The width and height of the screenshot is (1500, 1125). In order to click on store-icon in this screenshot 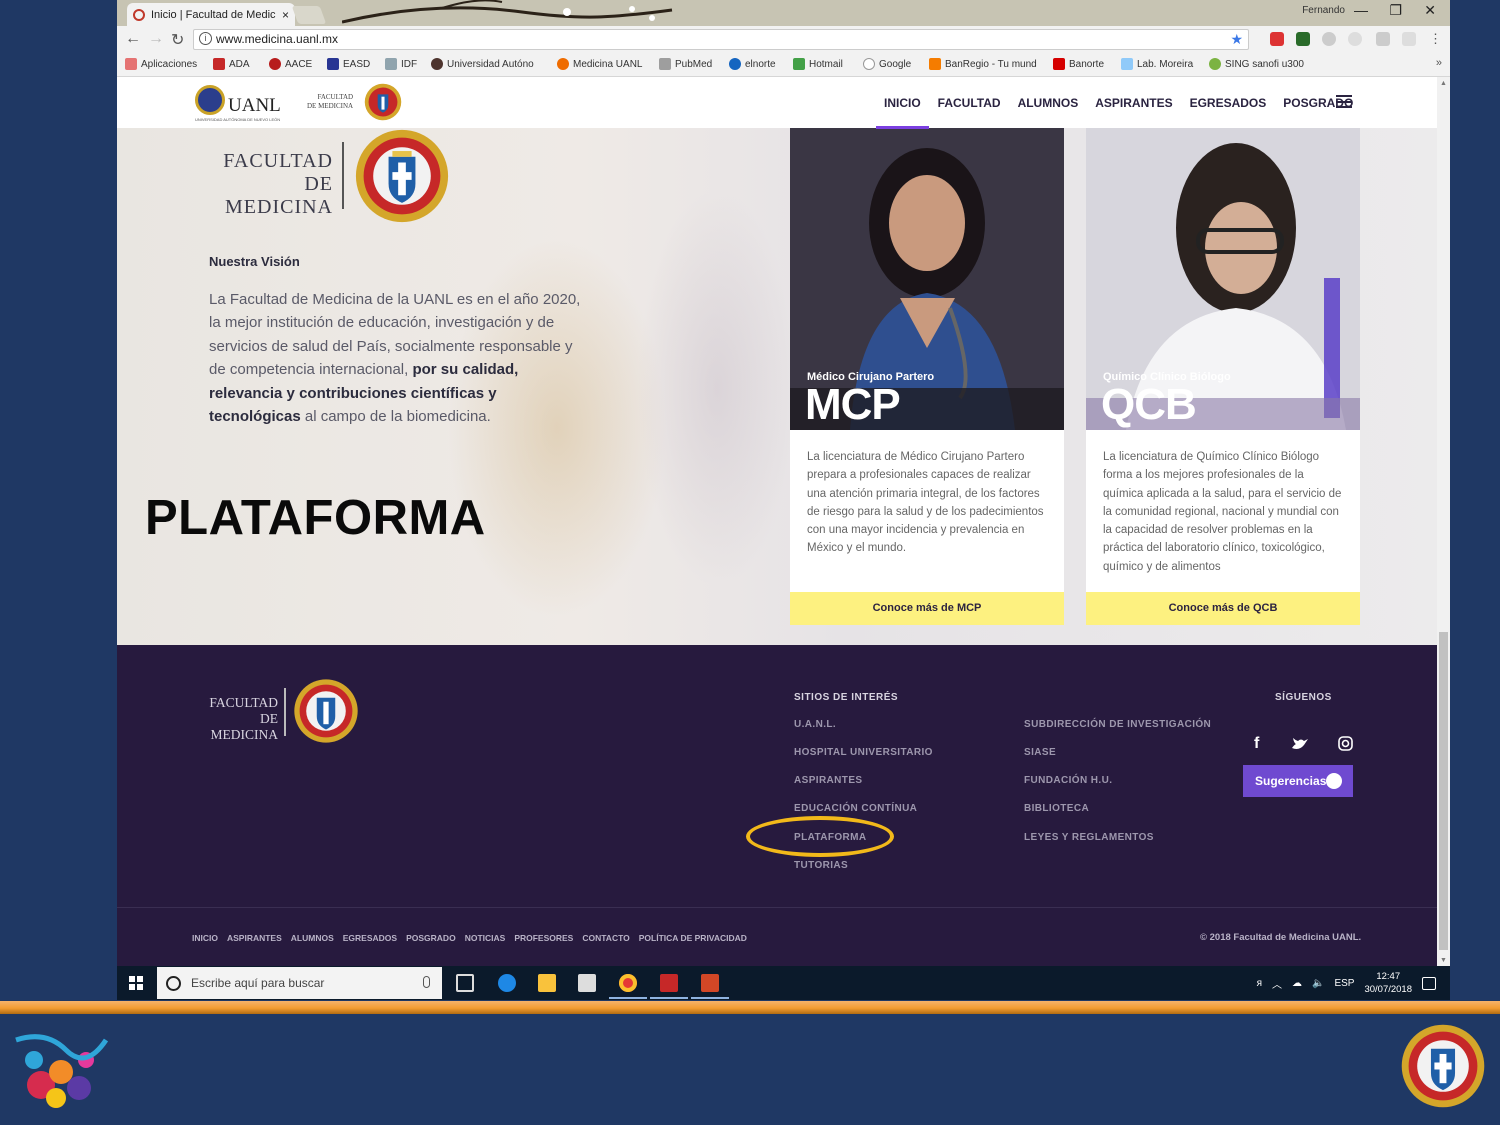, I will do `click(587, 983)`.